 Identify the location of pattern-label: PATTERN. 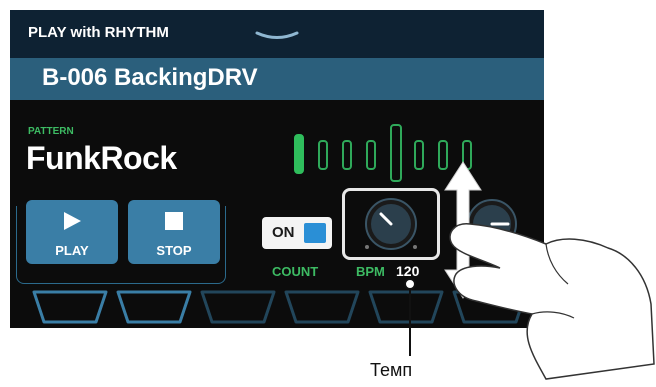
(51, 131).